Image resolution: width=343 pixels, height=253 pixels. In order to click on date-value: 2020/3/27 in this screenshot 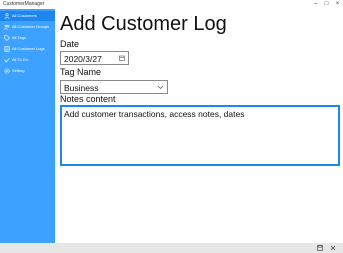, I will do `click(83, 59)`.